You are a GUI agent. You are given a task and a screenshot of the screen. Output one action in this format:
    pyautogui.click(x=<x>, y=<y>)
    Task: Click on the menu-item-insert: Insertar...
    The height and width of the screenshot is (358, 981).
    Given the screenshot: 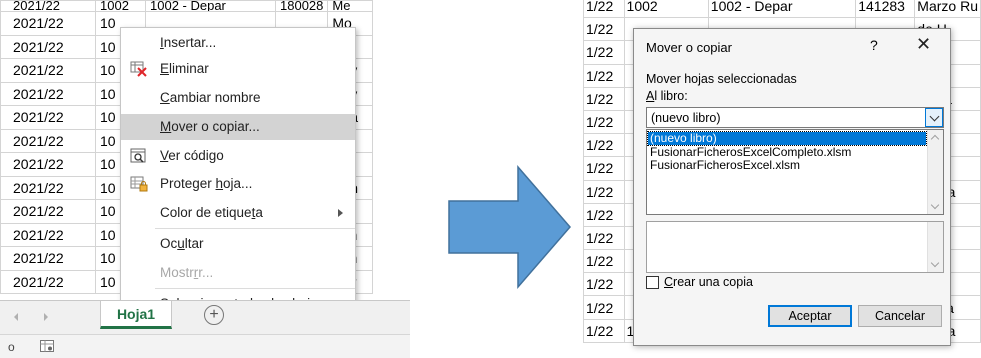 What is the action you would take?
    pyautogui.click(x=238, y=43)
    